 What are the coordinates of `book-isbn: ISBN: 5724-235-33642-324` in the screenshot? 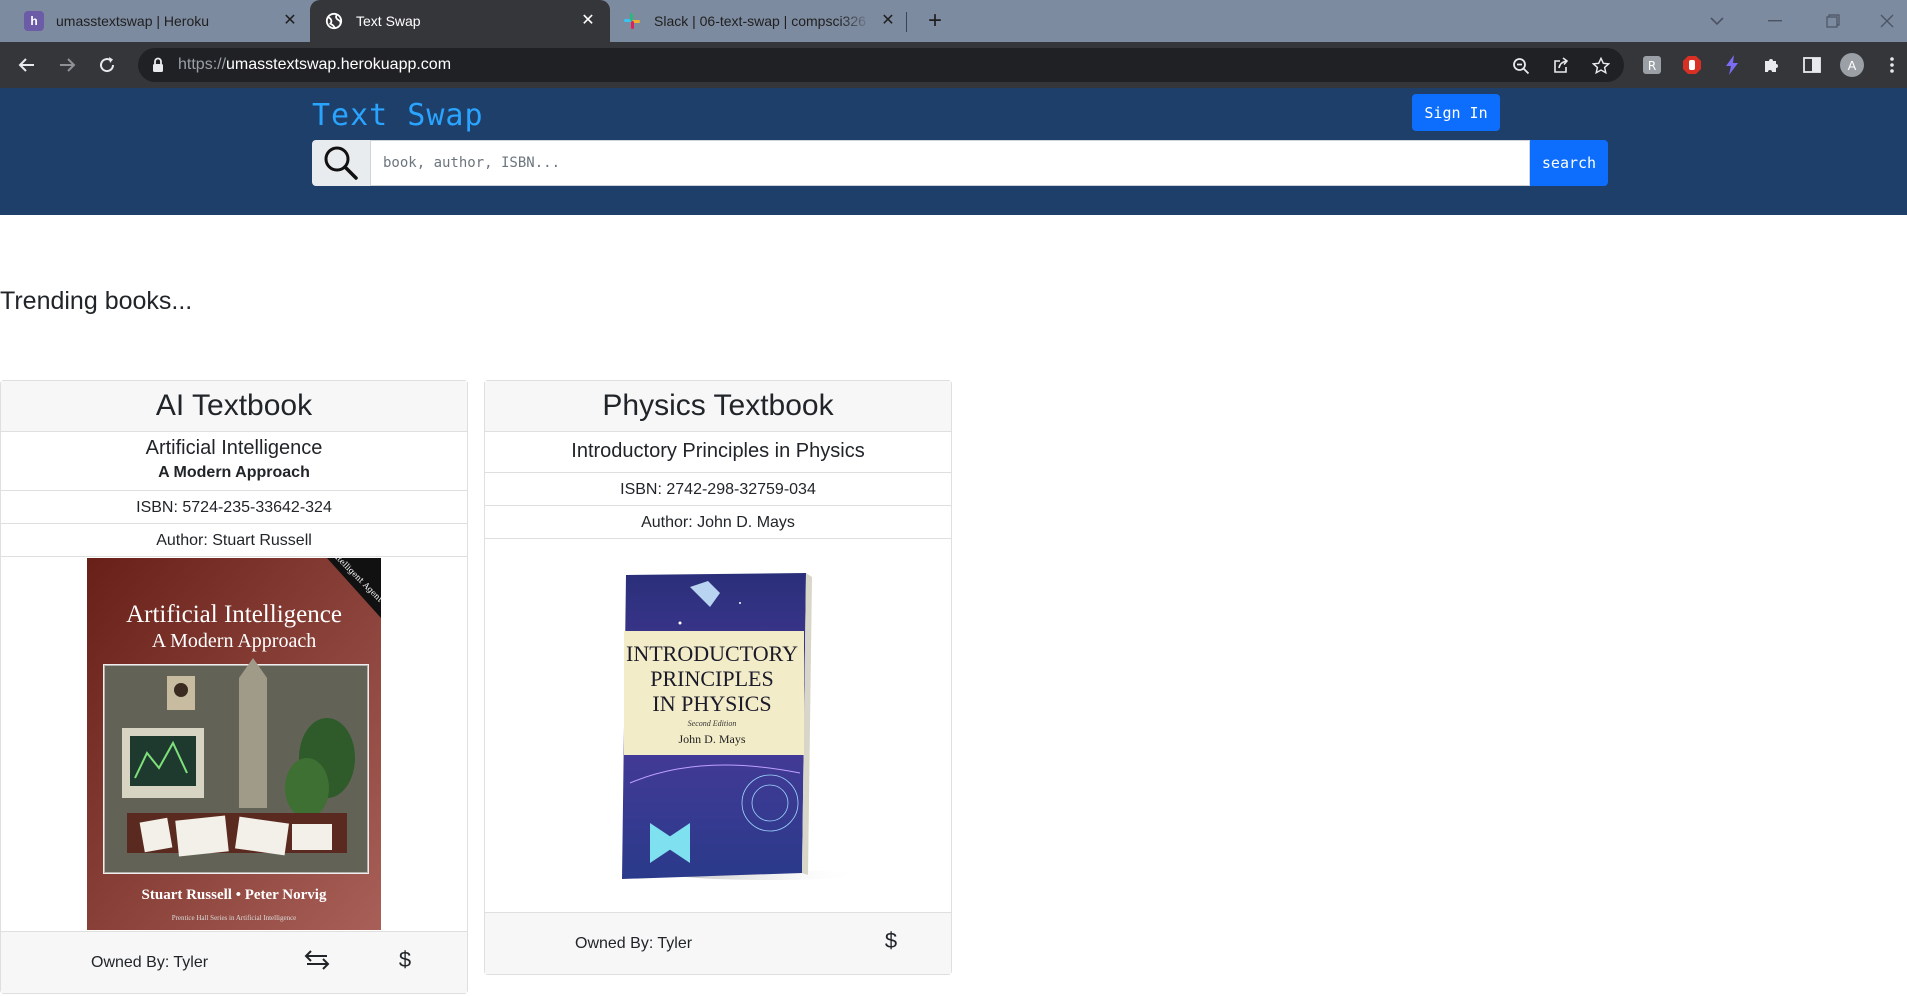 It's located at (234, 507).